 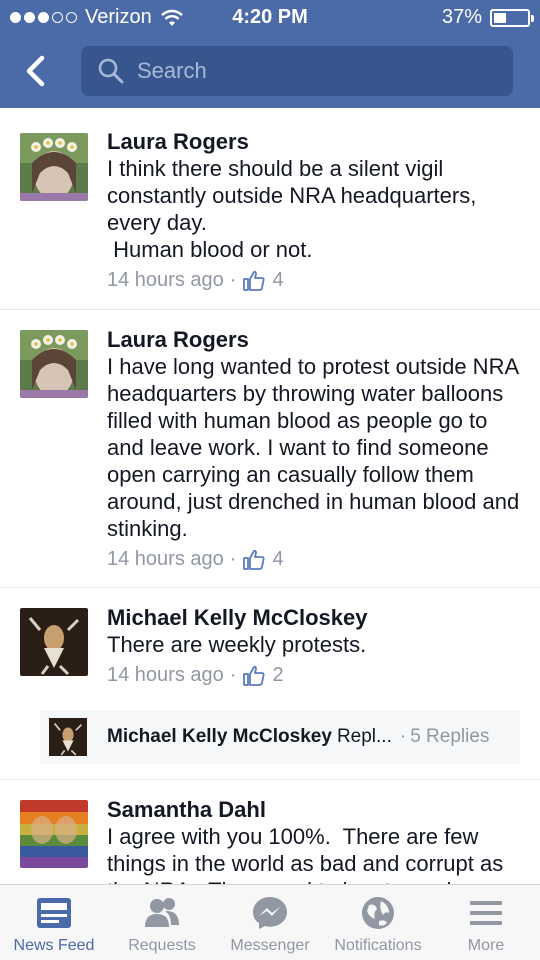 What do you see at coordinates (314, 809) in the screenshot?
I see `commenter-name: Samantha Dahl` at bounding box center [314, 809].